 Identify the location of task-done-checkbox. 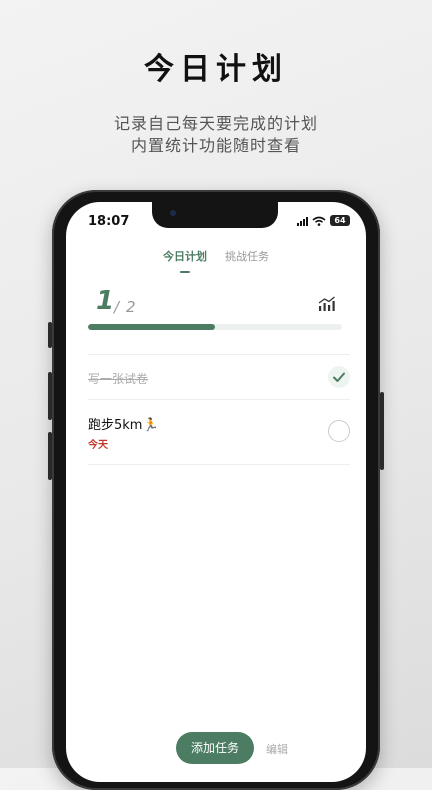
(339, 377).